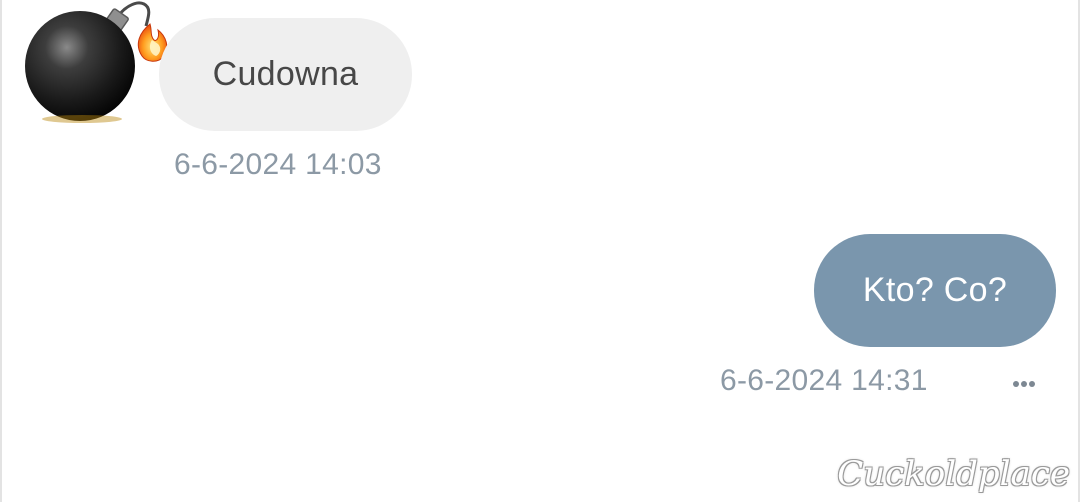 This screenshot has height=502, width=1080. I want to click on more-dots-icon, so click(1024, 384).